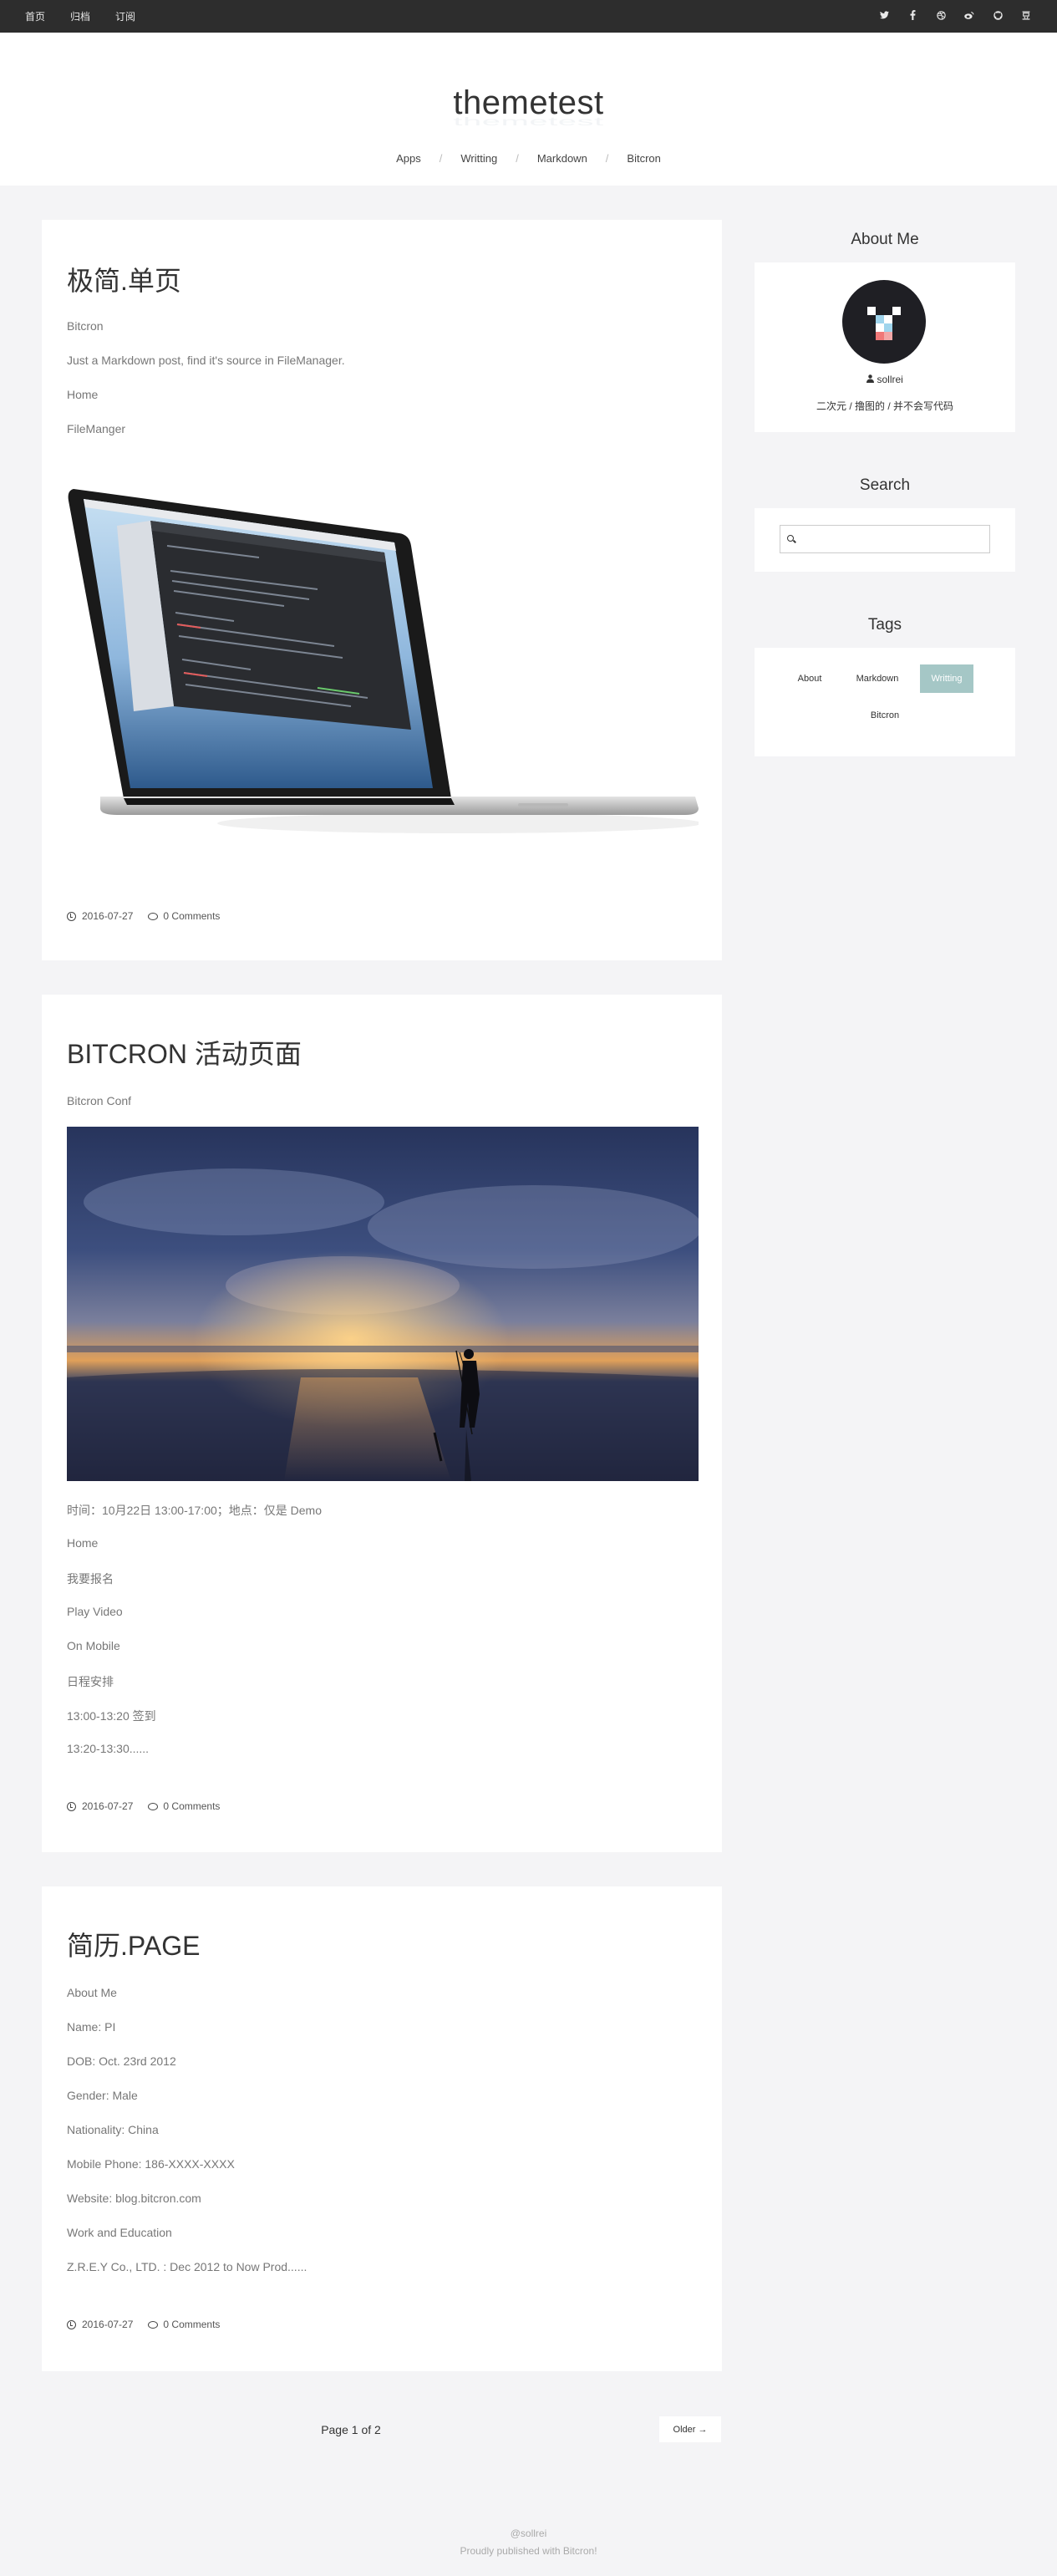  I want to click on user-bio: 二次元 / 撸图的 / 并不会写代码, so click(884, 406).